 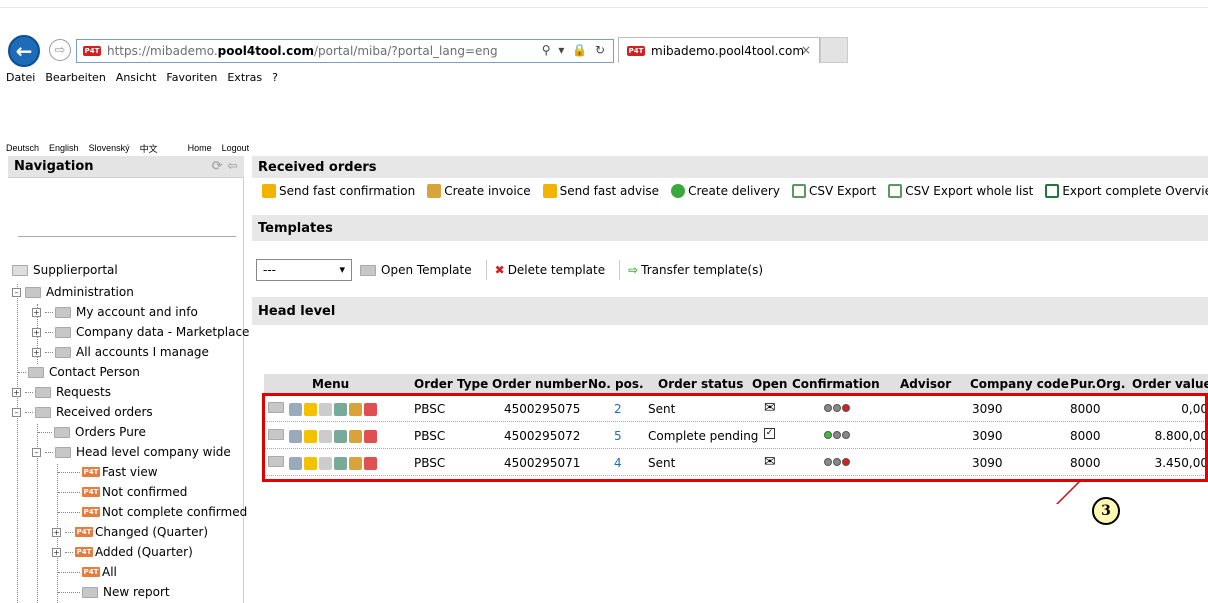 I want to click on tree-item-fast-view: P4T Fast view, so click(x=108, y=472).